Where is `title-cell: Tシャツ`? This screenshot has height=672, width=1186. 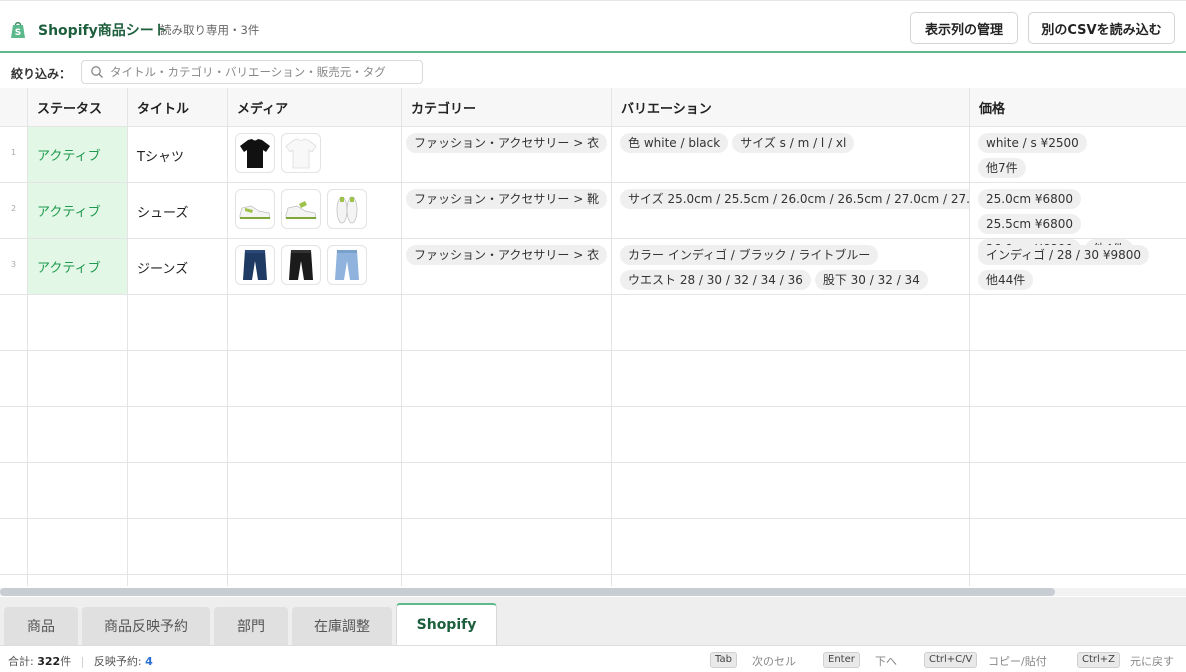 title-cell: Tシャツ is located at coordinates (160, 155).